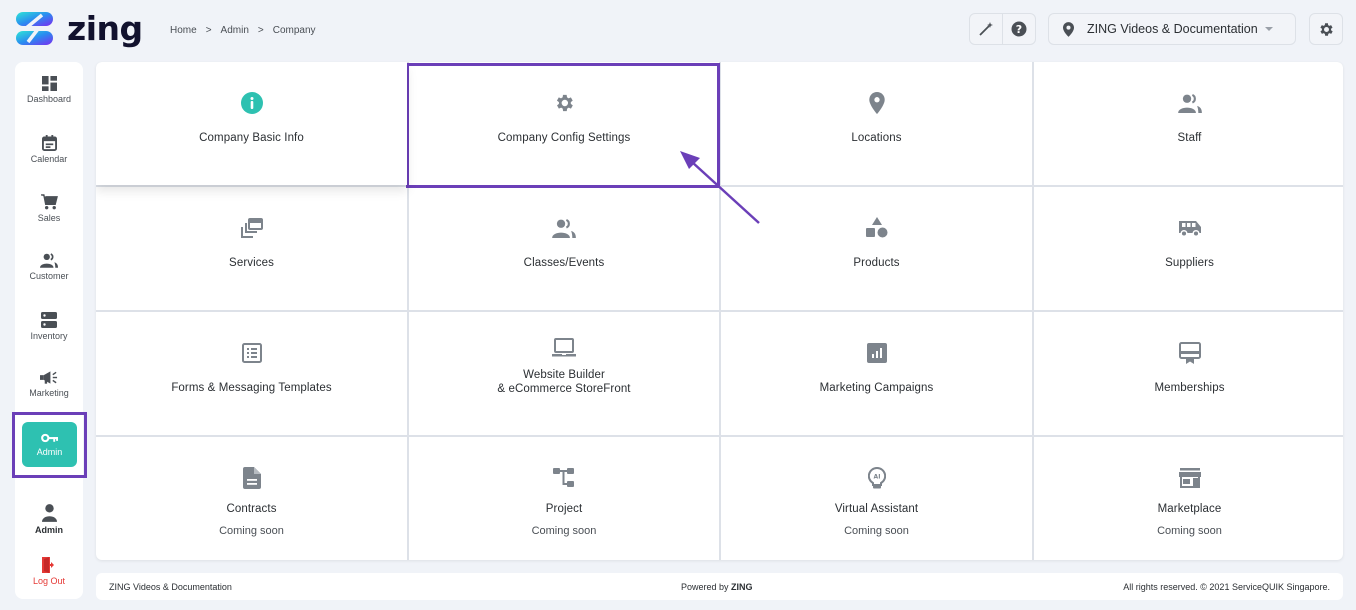 Image resolution: width=1356 pixels, height=610 pixels. I want to click on card-marketing-campaigns: Marketing Campaigns, so click(876, 373).